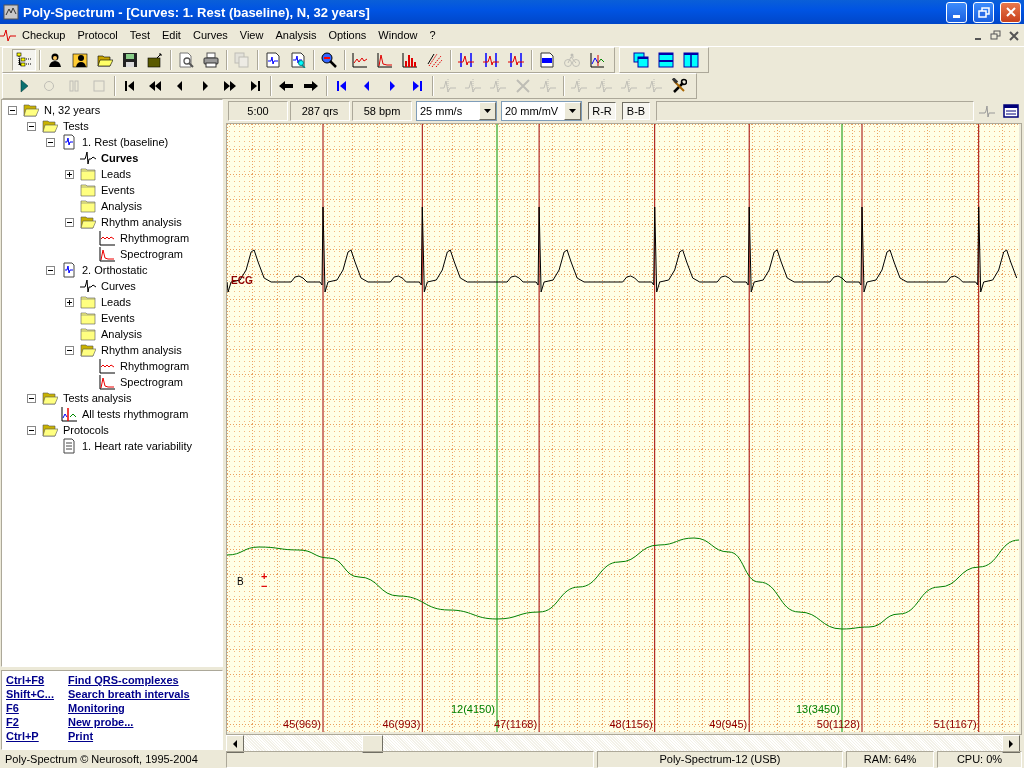 This screenshot has height=768, width=1024. I want to click on menu-item: Edit, so click(171, 35).